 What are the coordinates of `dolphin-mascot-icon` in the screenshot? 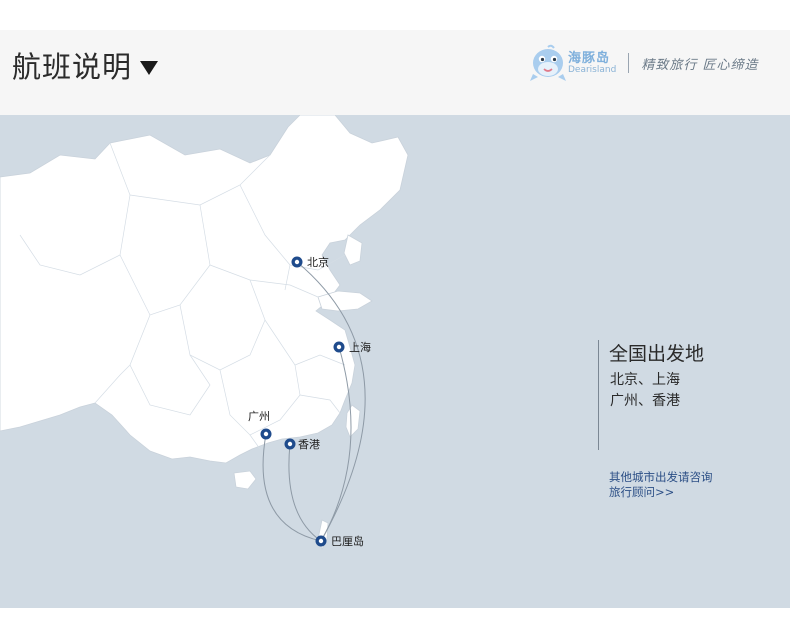 It's located at (548, 62).